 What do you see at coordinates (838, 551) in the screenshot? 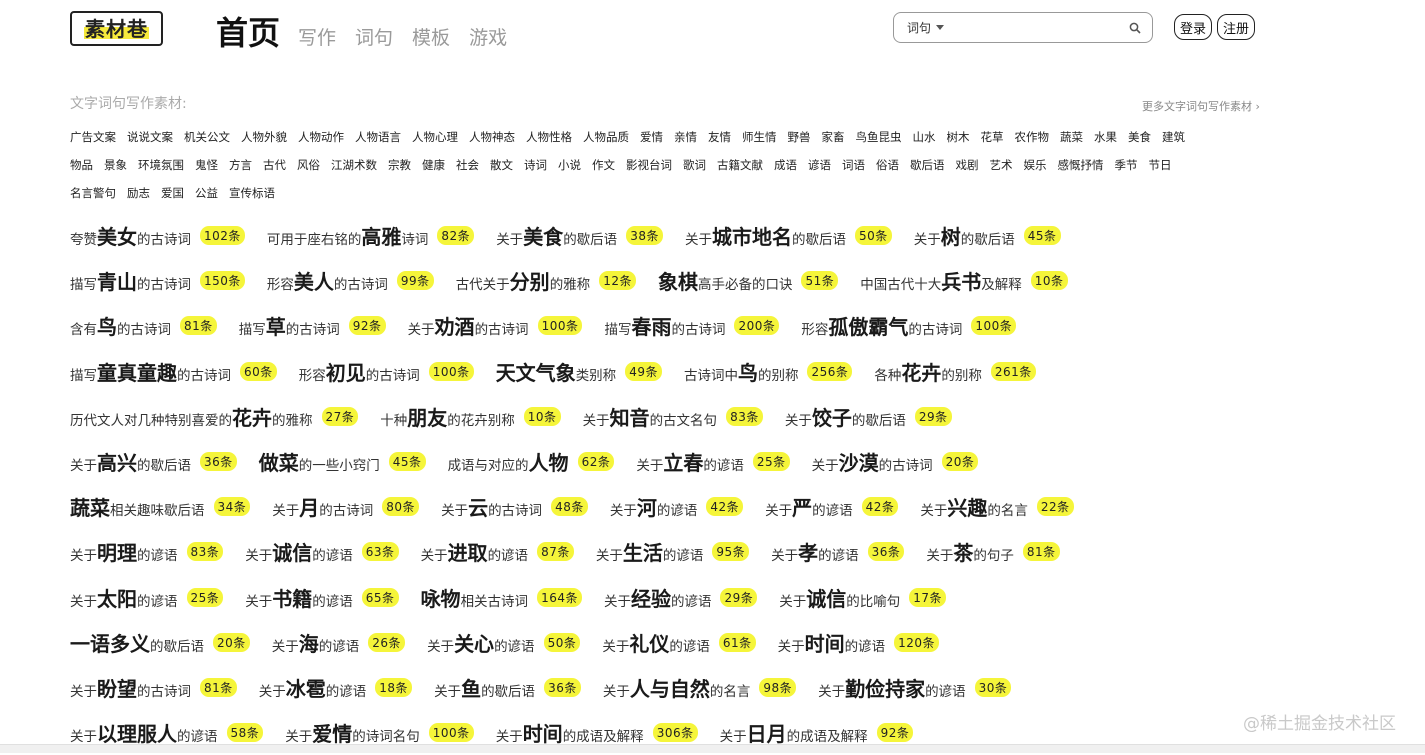
I see `topic-link: 关于孝的谚语 36条` at bounding box center [838, 551].